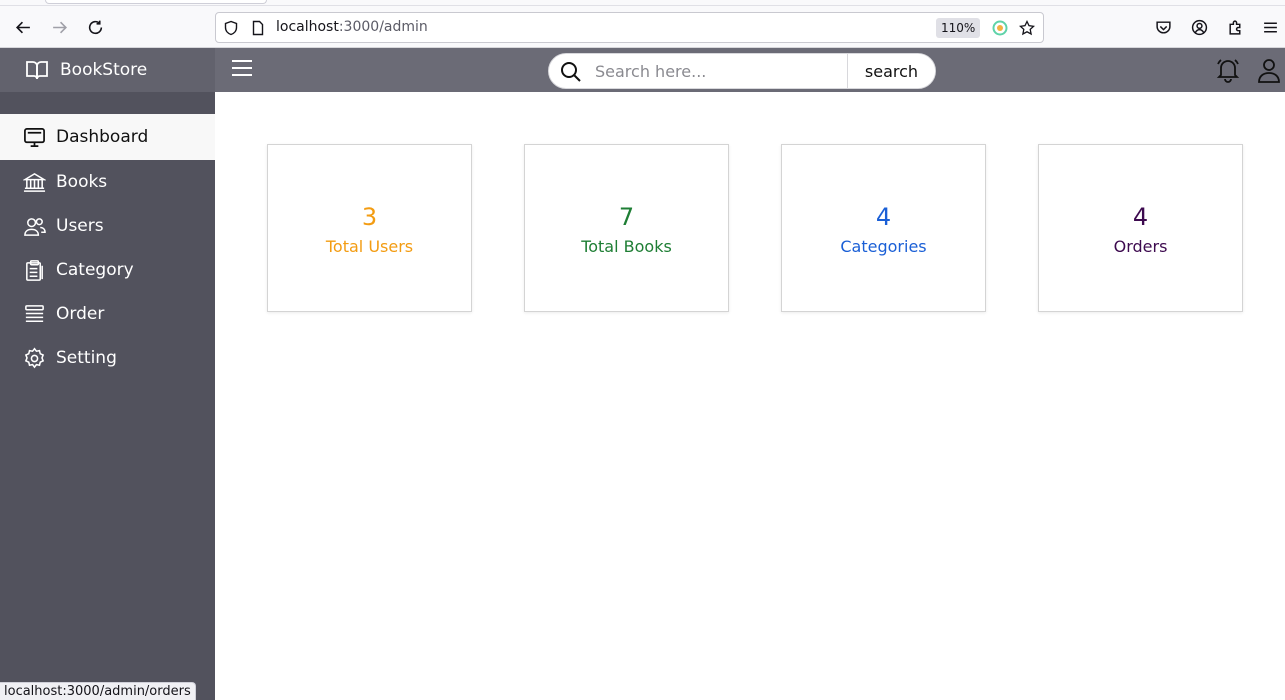  I want to click on search-button: search, so click(891, 71).